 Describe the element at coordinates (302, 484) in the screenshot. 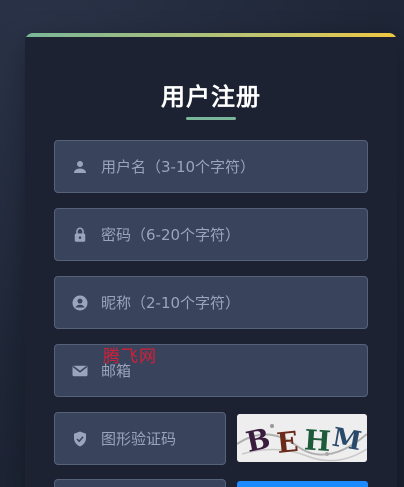

I see `primary-button-partial` at that location.